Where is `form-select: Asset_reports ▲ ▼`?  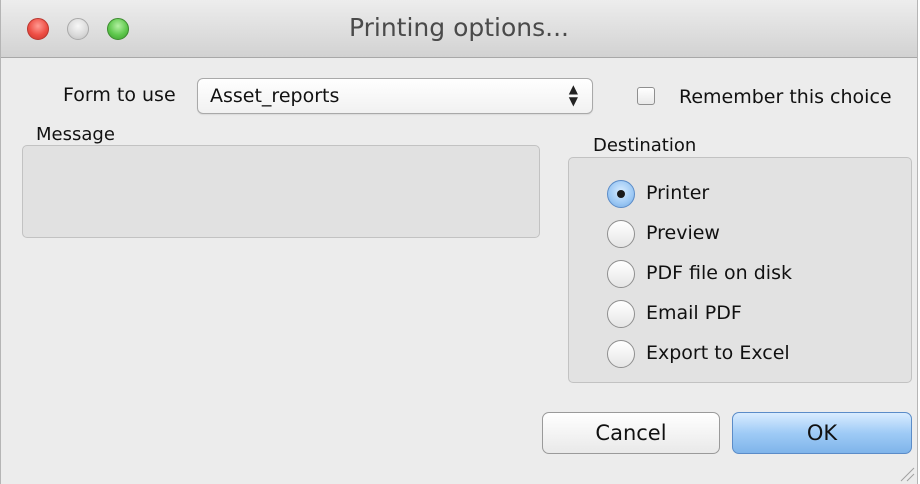 form-select: Asset_reports ▲ ▼ is located at coordinates (395, 96).